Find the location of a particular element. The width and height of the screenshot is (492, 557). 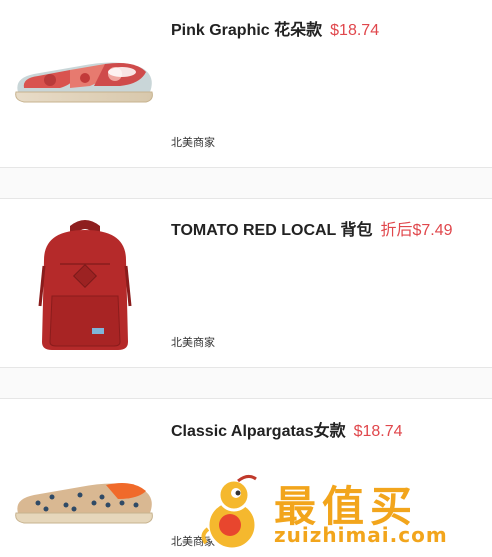

product-name: Classic Alpargatas女款 is located at coordinates (258, 431).